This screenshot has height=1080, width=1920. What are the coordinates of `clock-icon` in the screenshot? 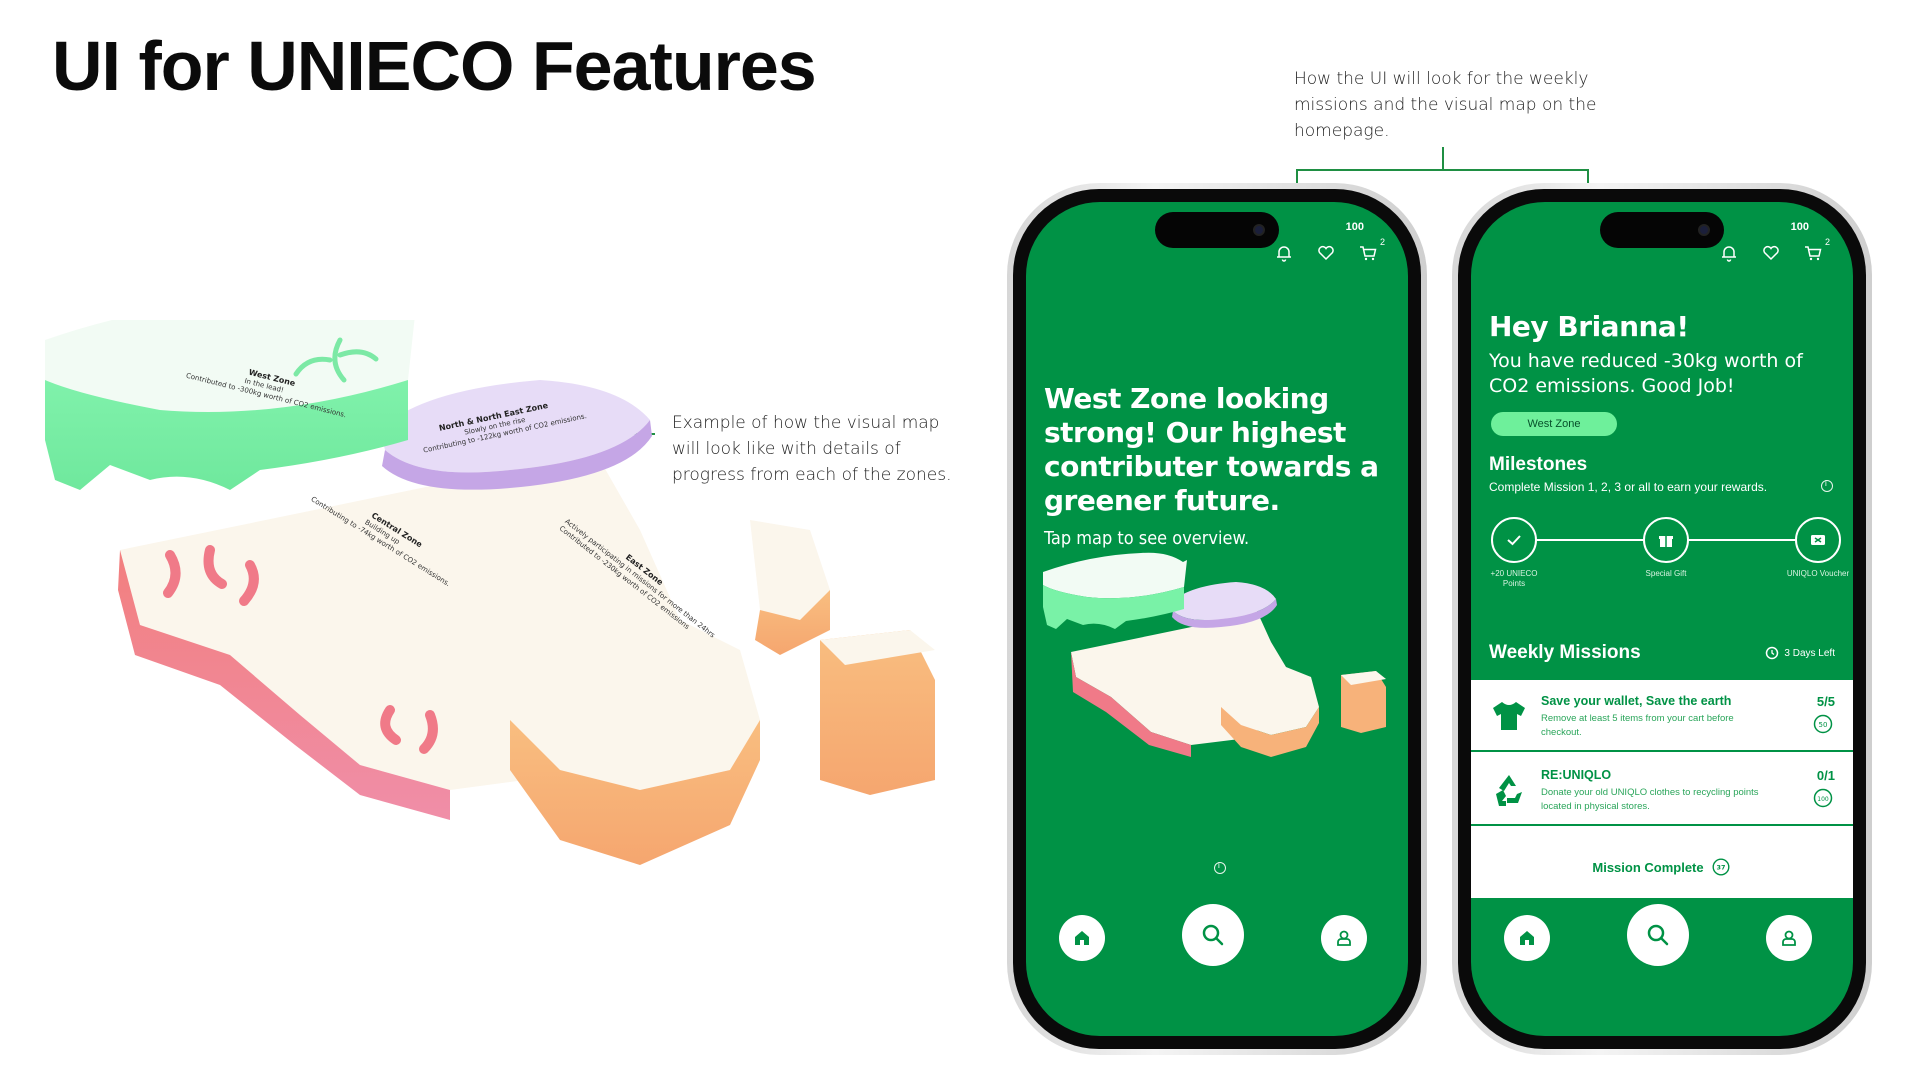 It's located at (1772, 653).